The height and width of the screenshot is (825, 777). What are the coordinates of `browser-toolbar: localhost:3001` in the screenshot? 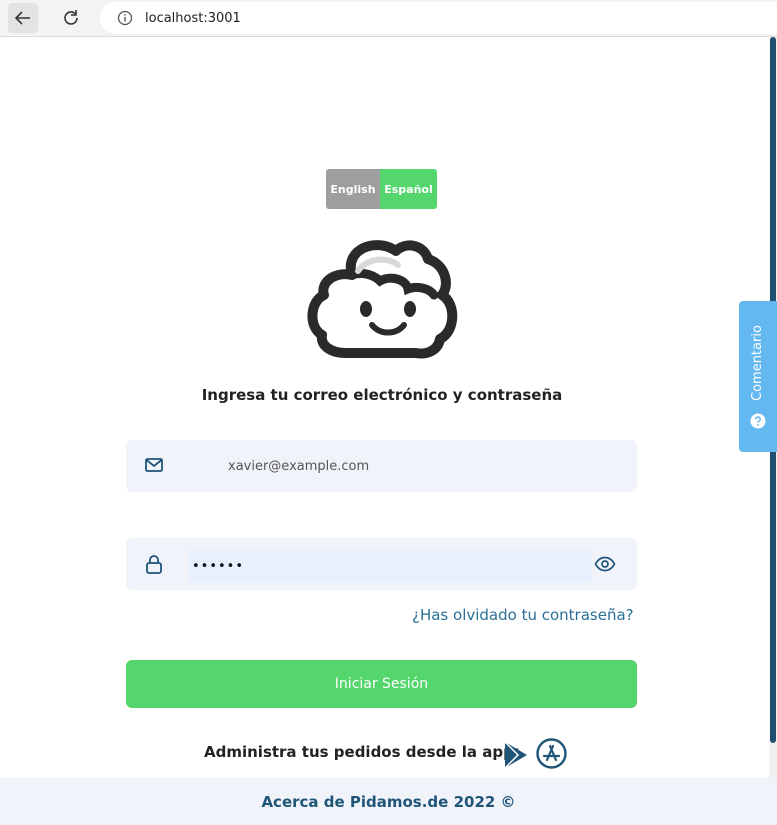 It's located at (388, 18).